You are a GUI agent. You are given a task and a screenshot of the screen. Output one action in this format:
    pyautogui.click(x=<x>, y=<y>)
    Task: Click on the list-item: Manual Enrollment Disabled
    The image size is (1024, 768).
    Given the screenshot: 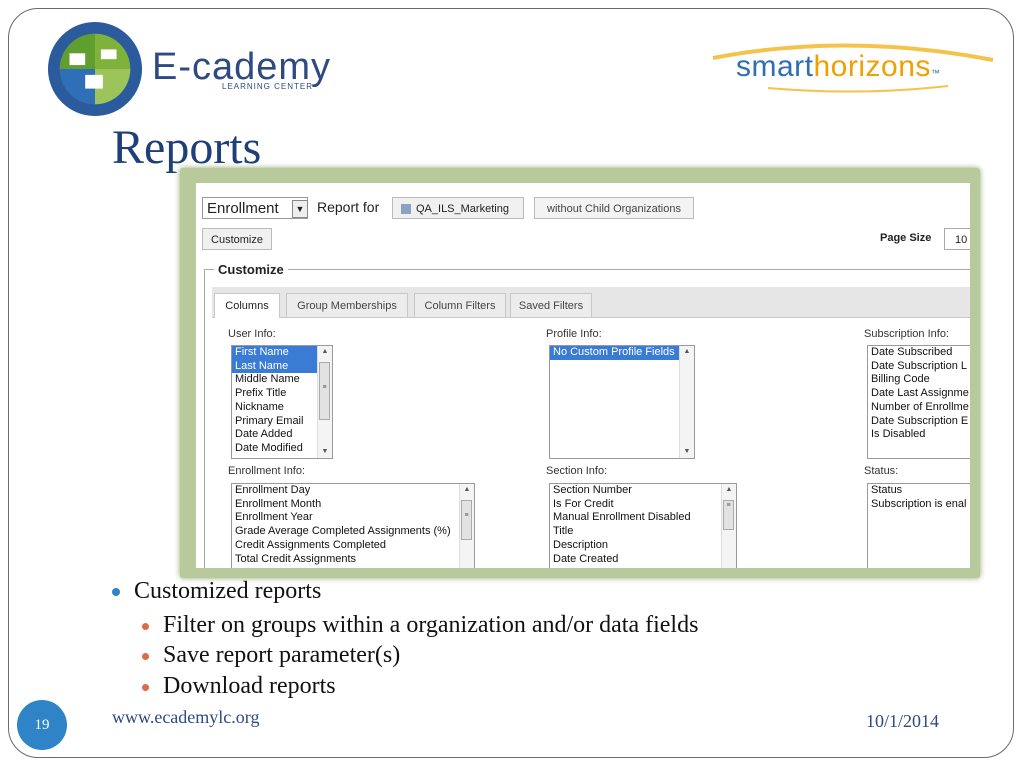 What is the action you would take?
    pyautogui.click(x=643, y=518)
    